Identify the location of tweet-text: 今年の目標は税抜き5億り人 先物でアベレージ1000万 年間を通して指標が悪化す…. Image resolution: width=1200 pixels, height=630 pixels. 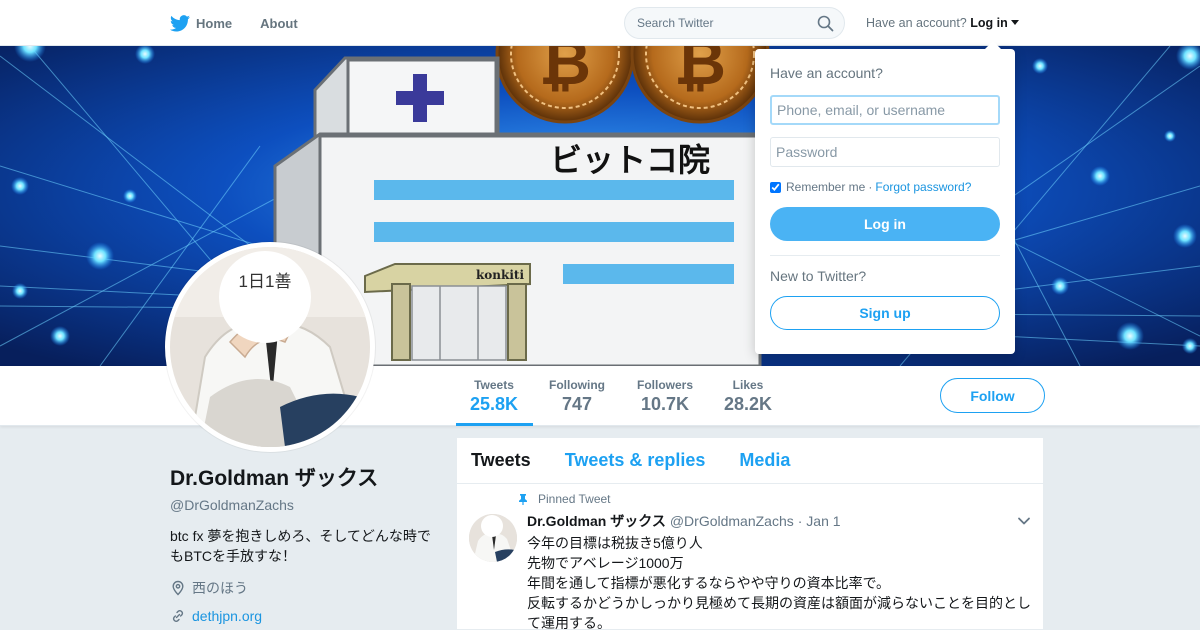
(779, 581).